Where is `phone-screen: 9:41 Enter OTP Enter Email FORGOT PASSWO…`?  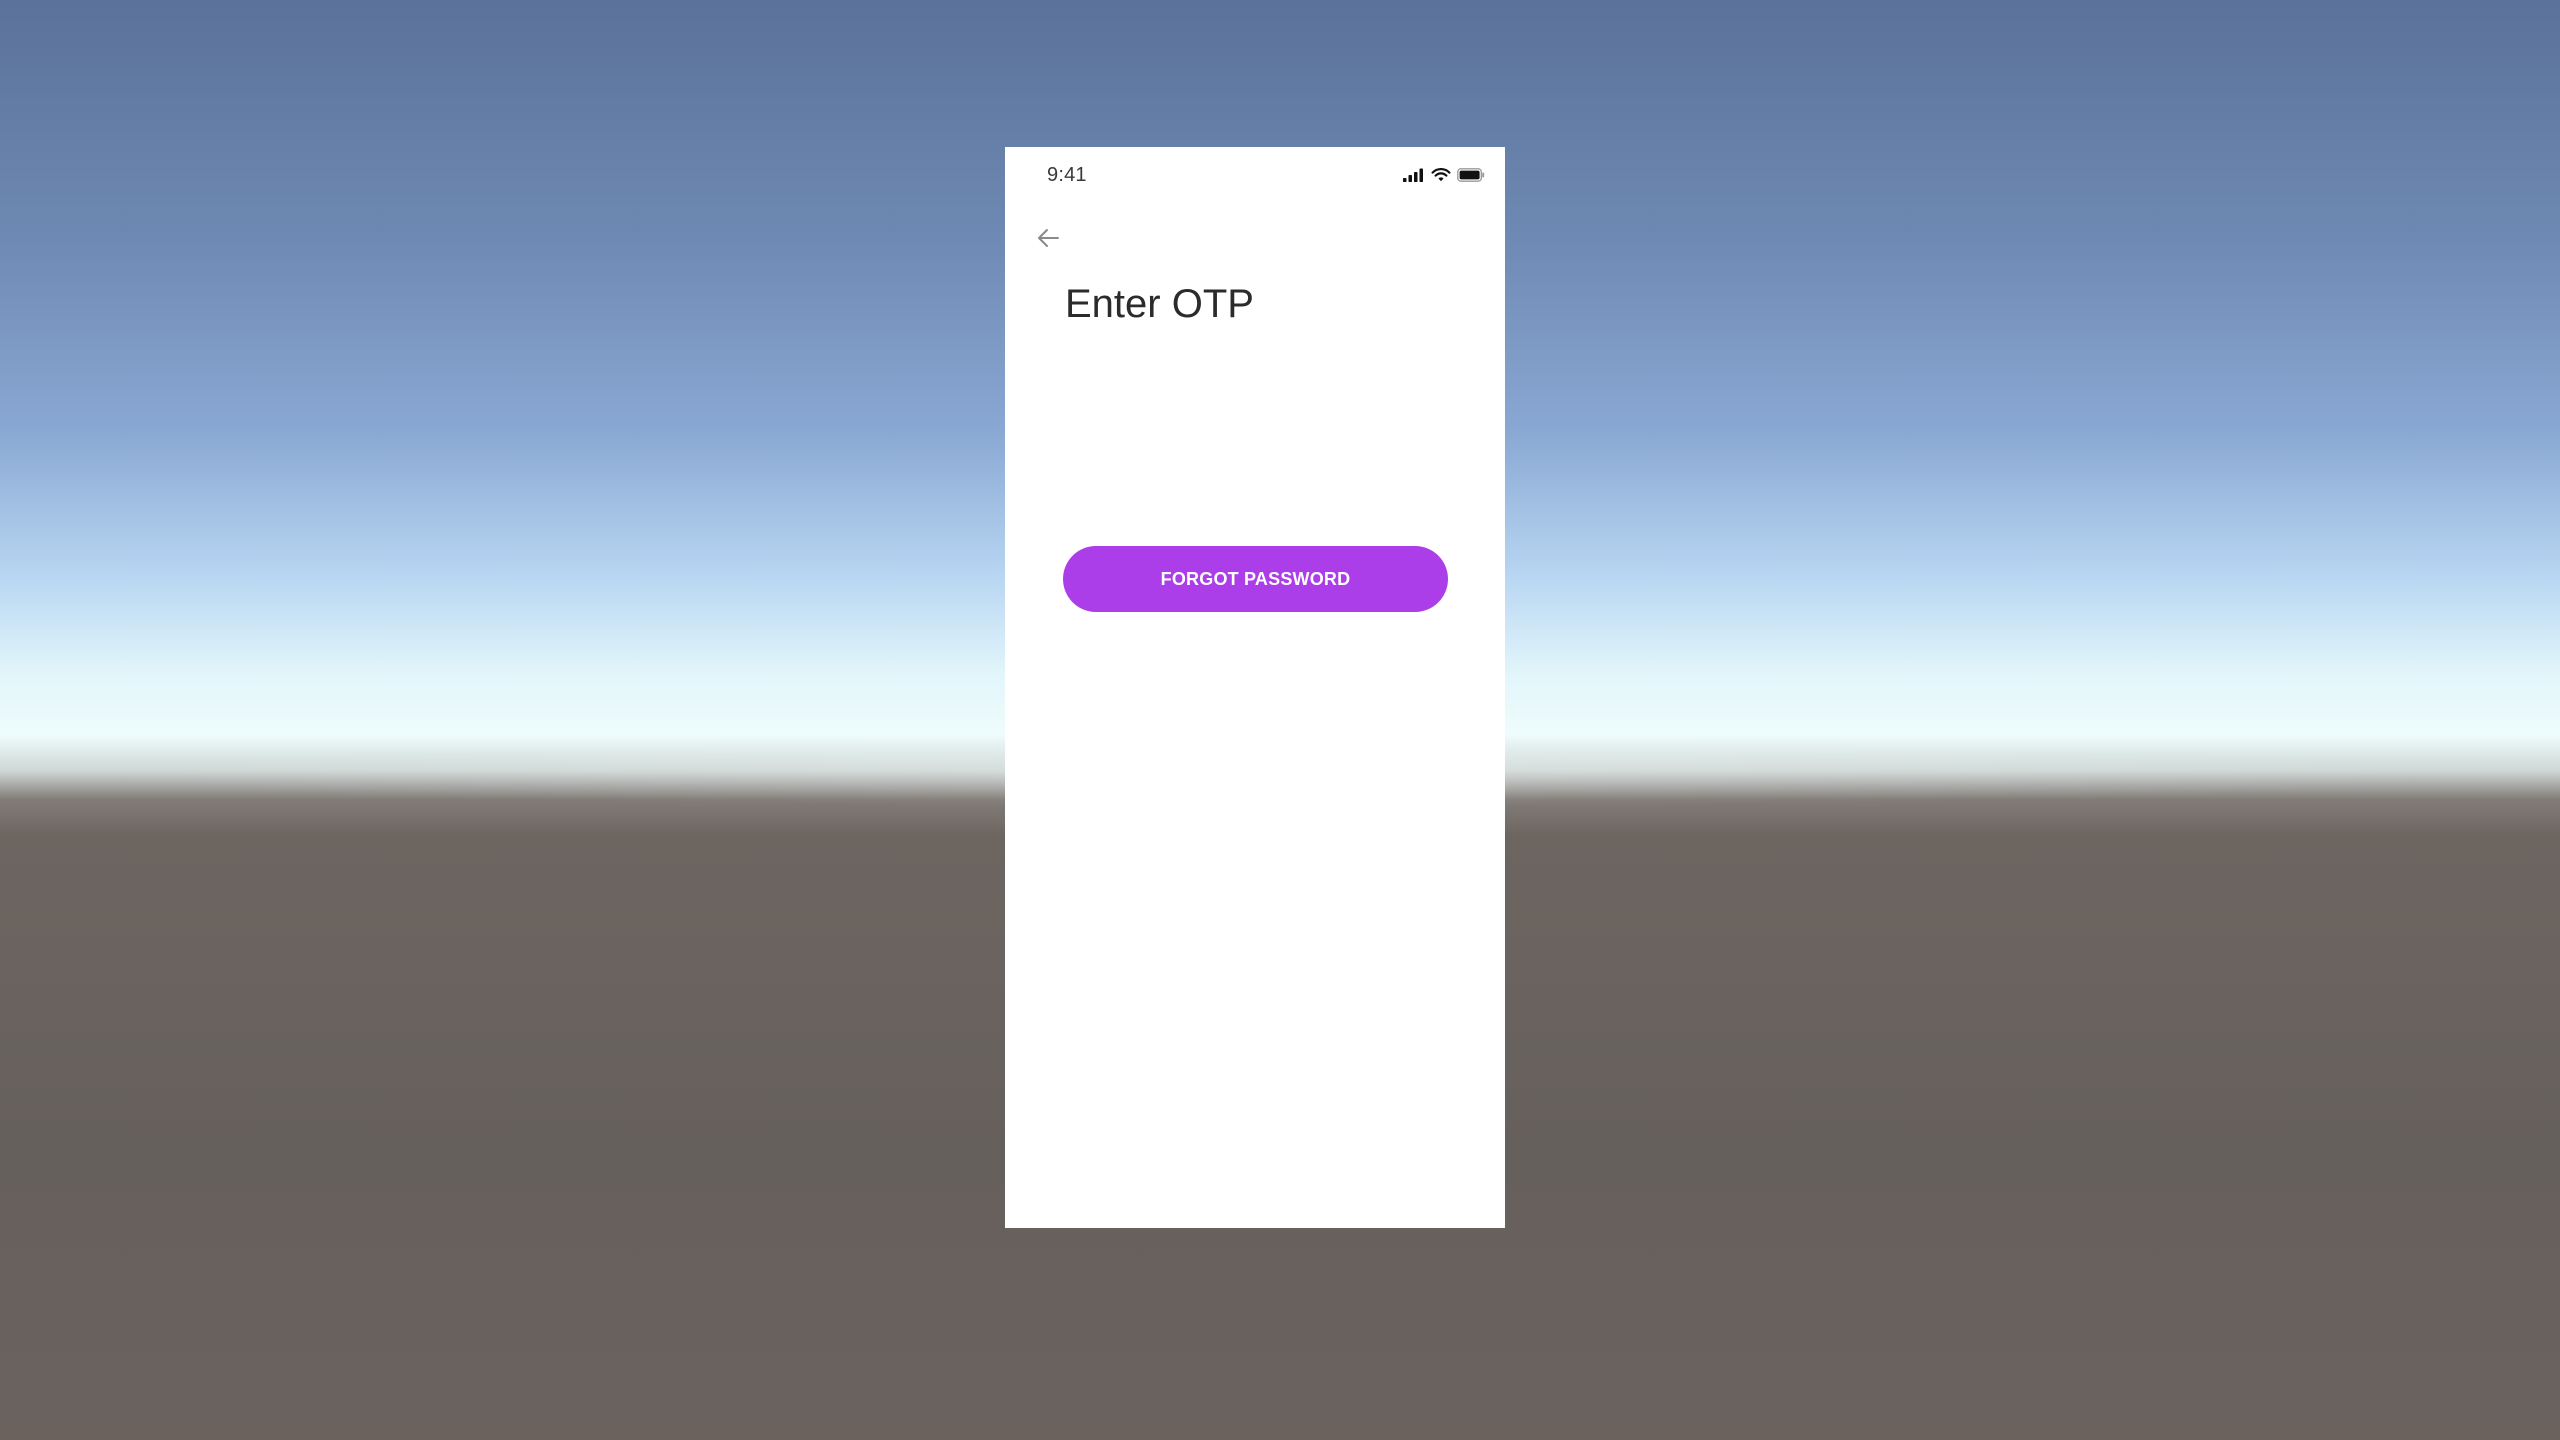 phone-screen: 9:41 Enter OTP Enter Email FORGOT PASSWO… is located at coordinates (1255, 687).